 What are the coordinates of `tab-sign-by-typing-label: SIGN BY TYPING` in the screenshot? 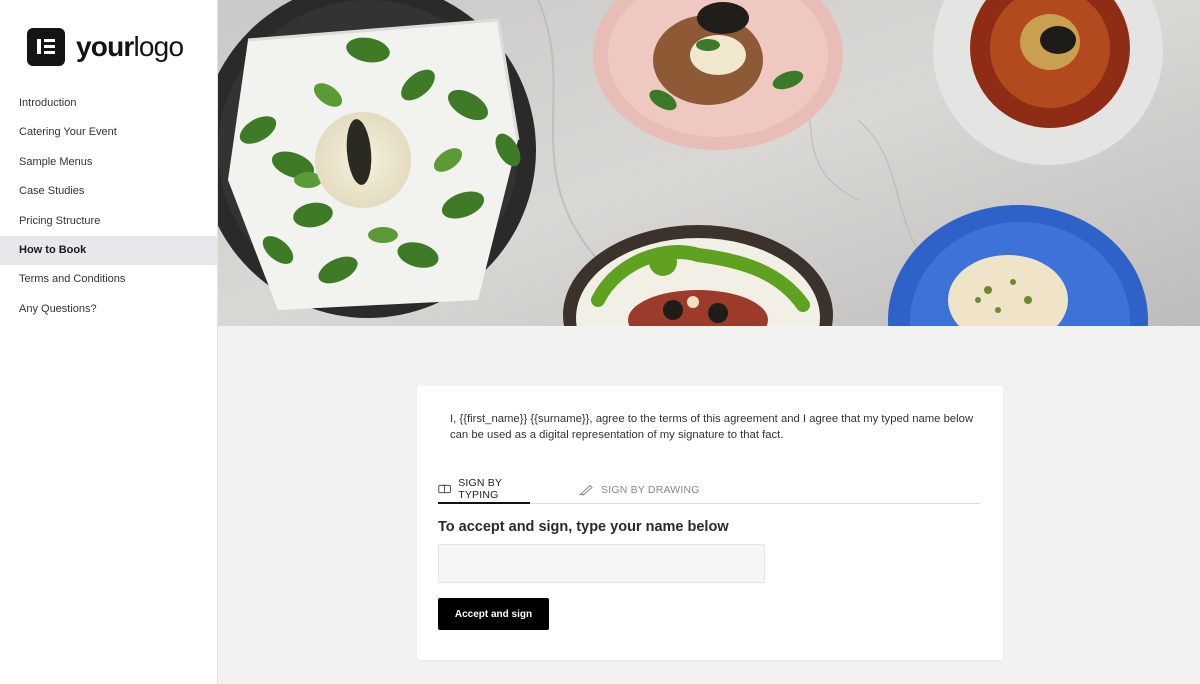 It's located at (480, 488).